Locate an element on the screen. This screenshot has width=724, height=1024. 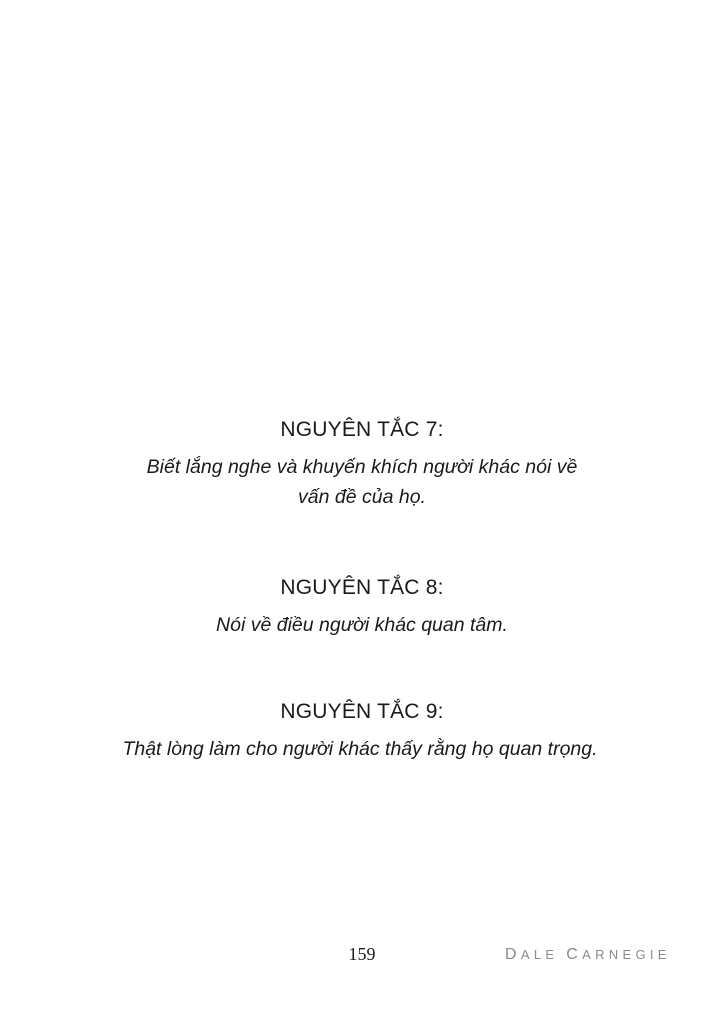
running-footer-author: Dale Carnegie is located at coordinates (588, 954).